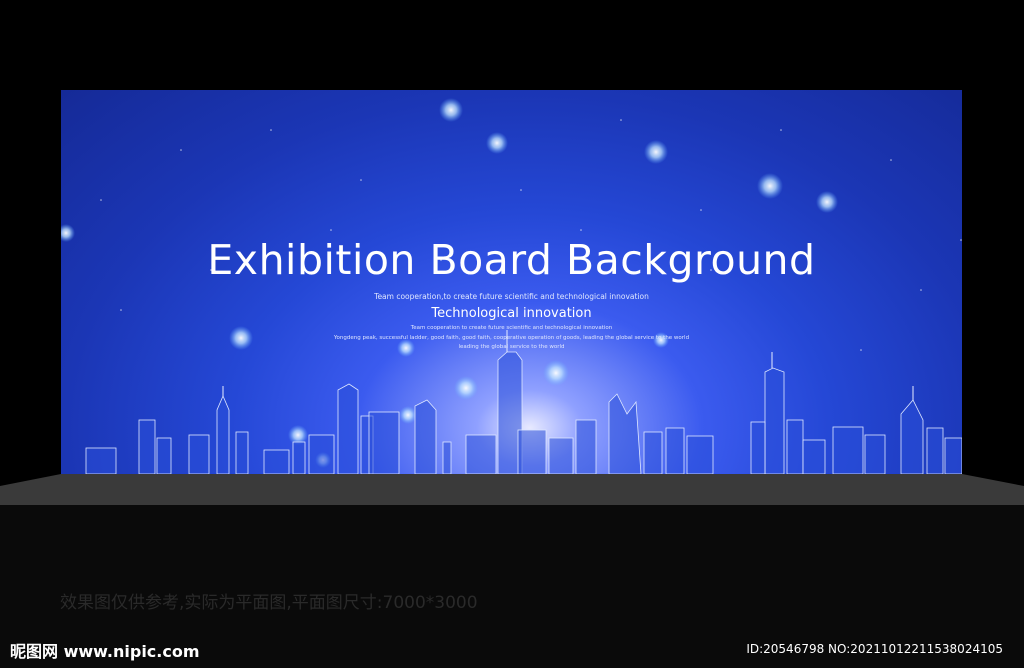 This screenshot has width=1024, height=668. I want to click on logo-site: www.nipic.com, so click(131, 651).